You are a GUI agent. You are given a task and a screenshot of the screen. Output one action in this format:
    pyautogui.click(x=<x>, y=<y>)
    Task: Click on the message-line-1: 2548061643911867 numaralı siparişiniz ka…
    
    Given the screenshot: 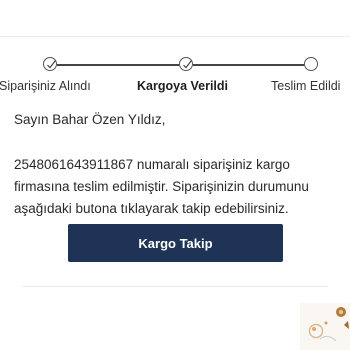 What is the action you would take?
    pyautogui.click(x=152, y=164)
    